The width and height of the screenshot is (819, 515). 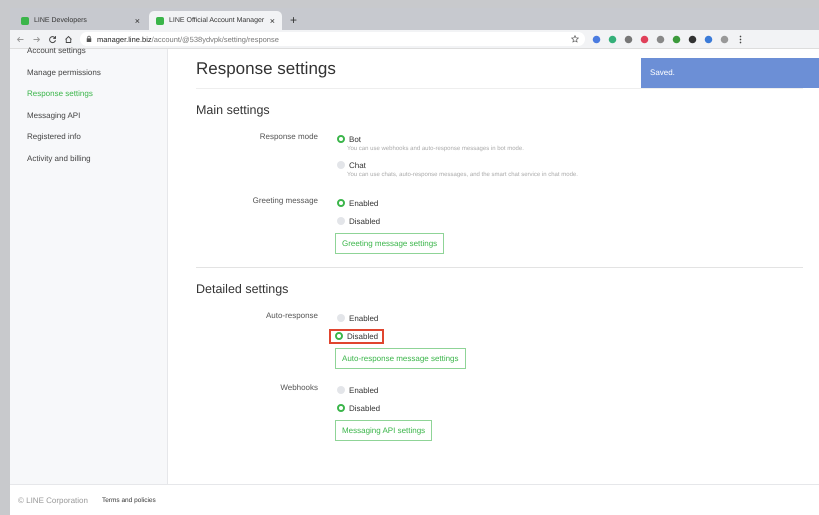 I want to click on sidebar-item: Activity and billing, so click(x=97, y=159).